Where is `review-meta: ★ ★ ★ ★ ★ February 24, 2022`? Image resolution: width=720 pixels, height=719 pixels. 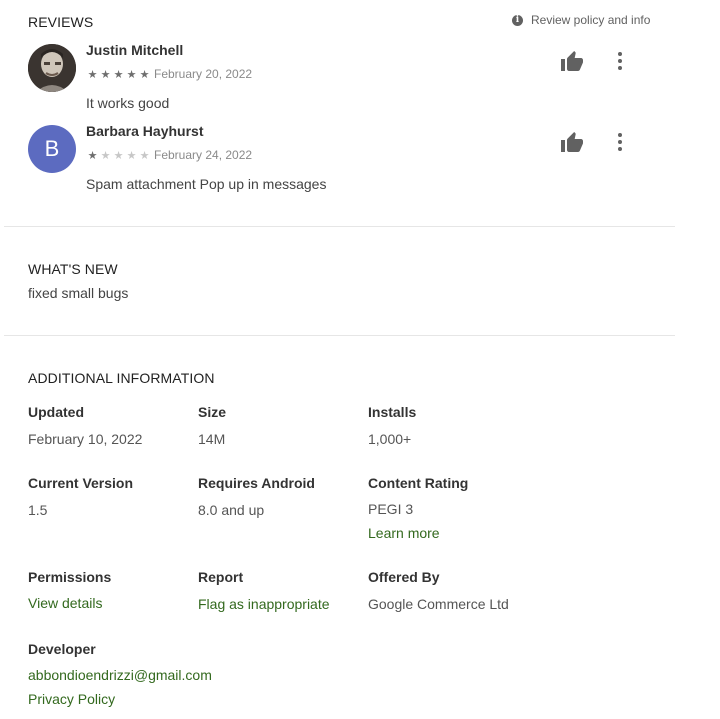 review-meta: ★ ★ ★ ★ ★ February 24, 2022 is located at coordinates (169, 155).